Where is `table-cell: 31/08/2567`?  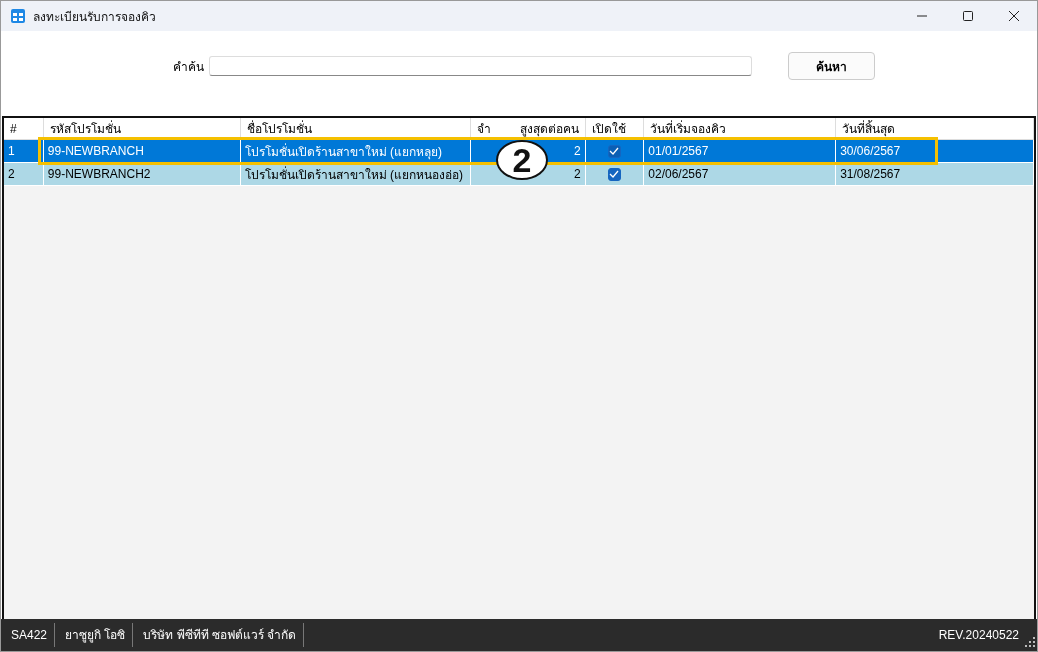 table-cell: 31/08/2567 is located at coordinates (870, 174).